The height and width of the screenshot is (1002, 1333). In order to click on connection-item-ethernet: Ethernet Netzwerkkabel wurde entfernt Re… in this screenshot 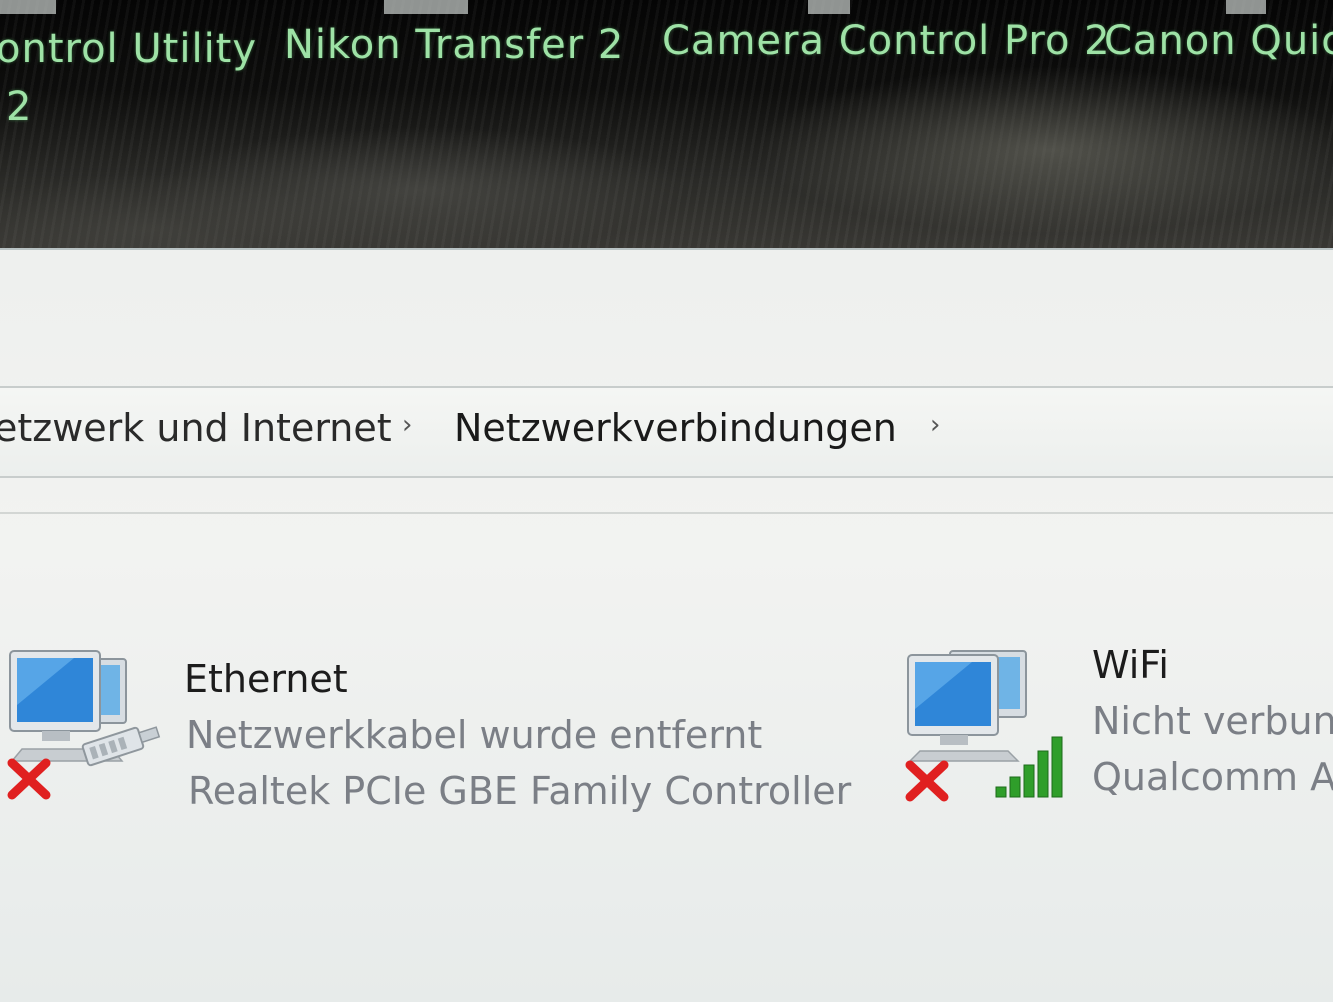, I will do `click(434, 730)`.